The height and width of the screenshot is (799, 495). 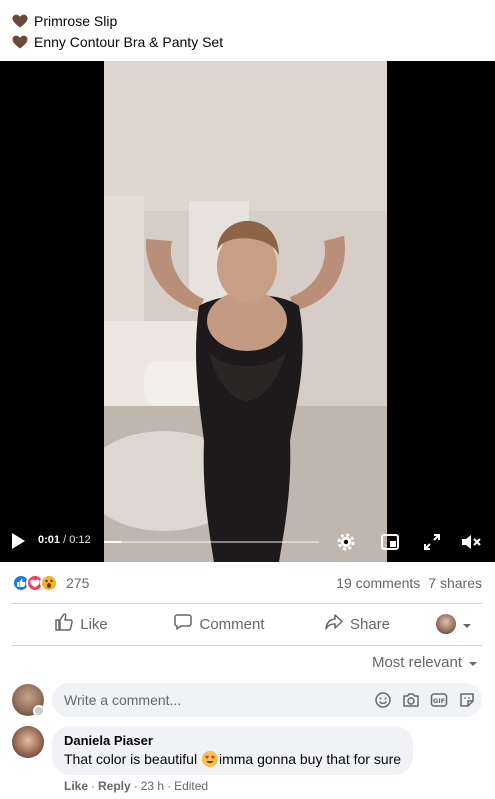 I want to click on share-arrow-icon, so click(x=334, y=624).